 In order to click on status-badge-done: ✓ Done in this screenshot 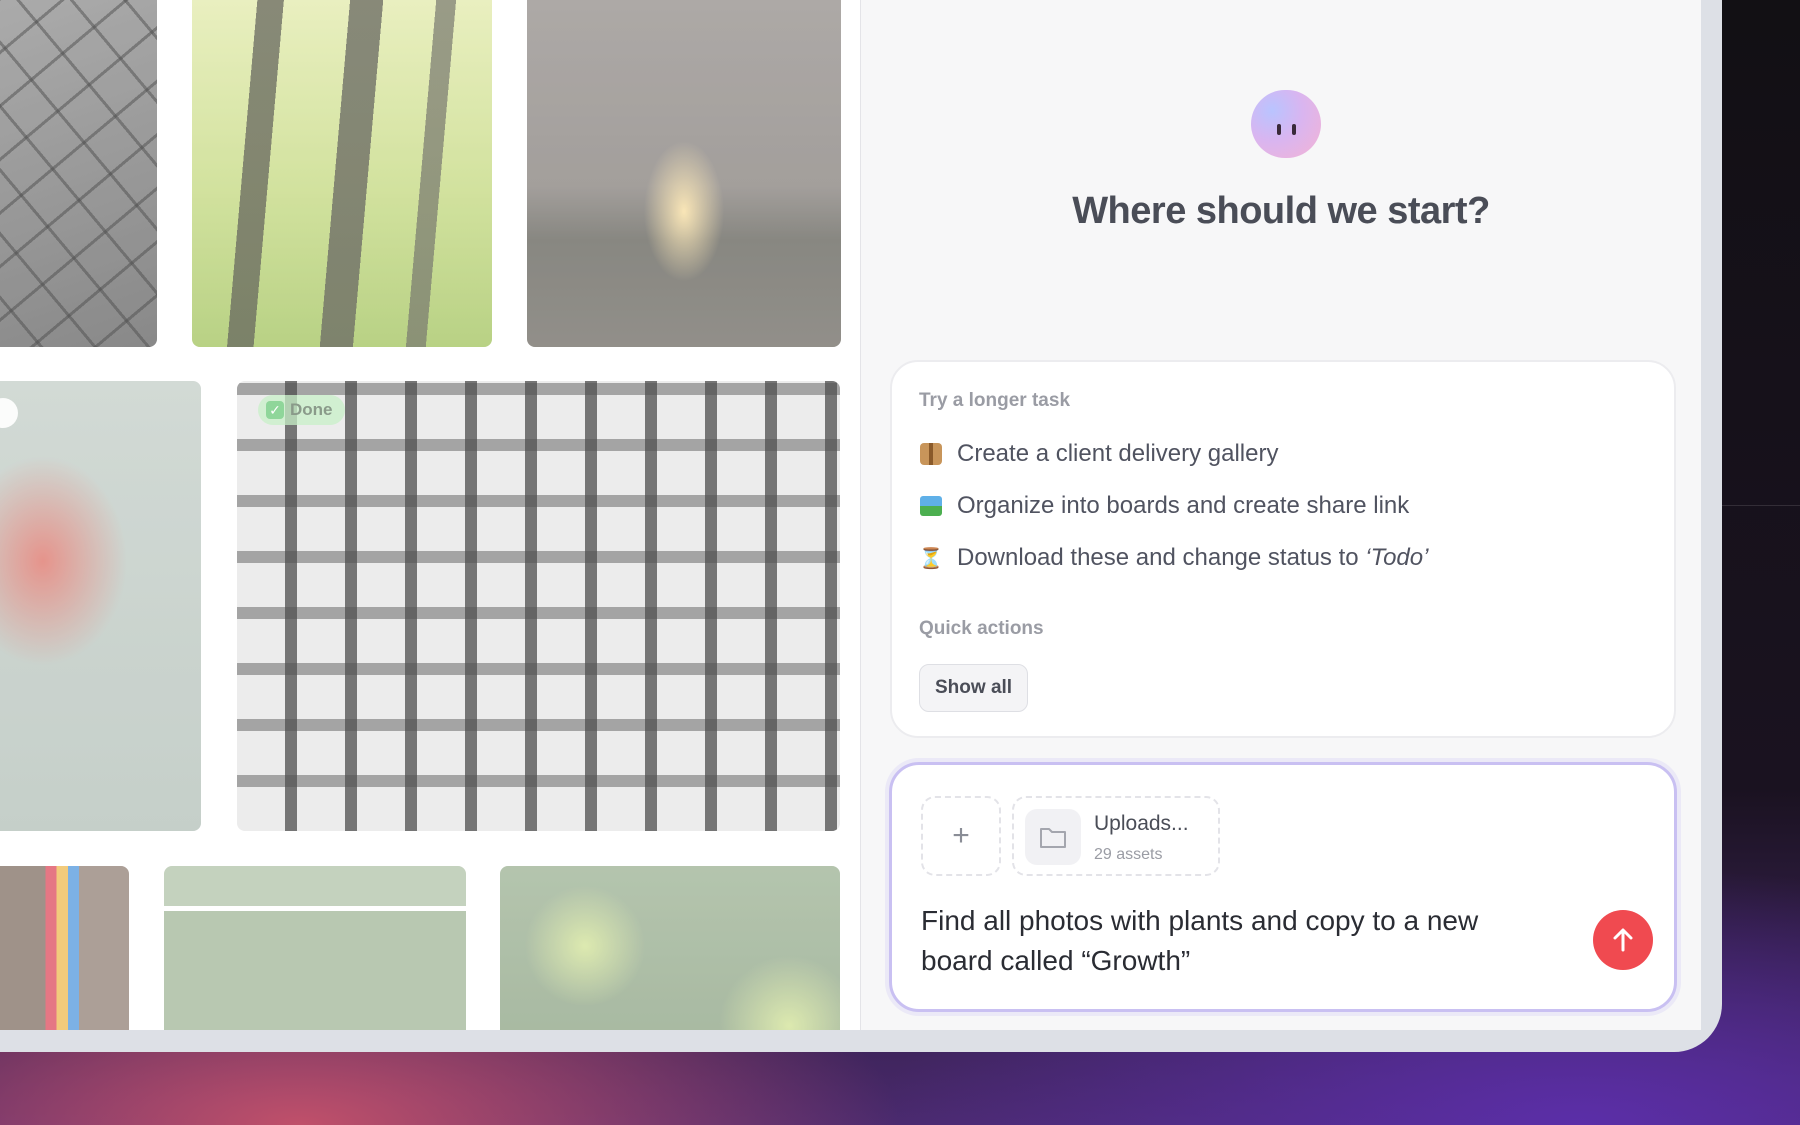, I will do `click(301, 410)`.